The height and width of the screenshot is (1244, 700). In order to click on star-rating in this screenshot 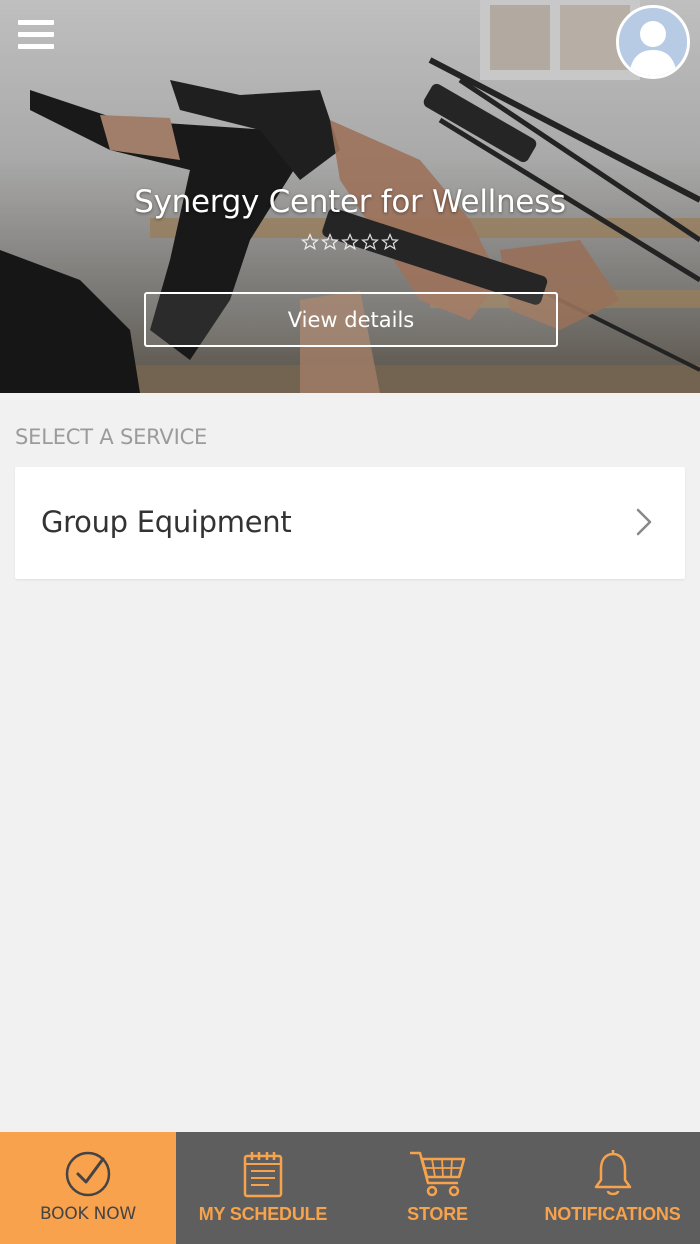, I will do `click(350, 243)`.